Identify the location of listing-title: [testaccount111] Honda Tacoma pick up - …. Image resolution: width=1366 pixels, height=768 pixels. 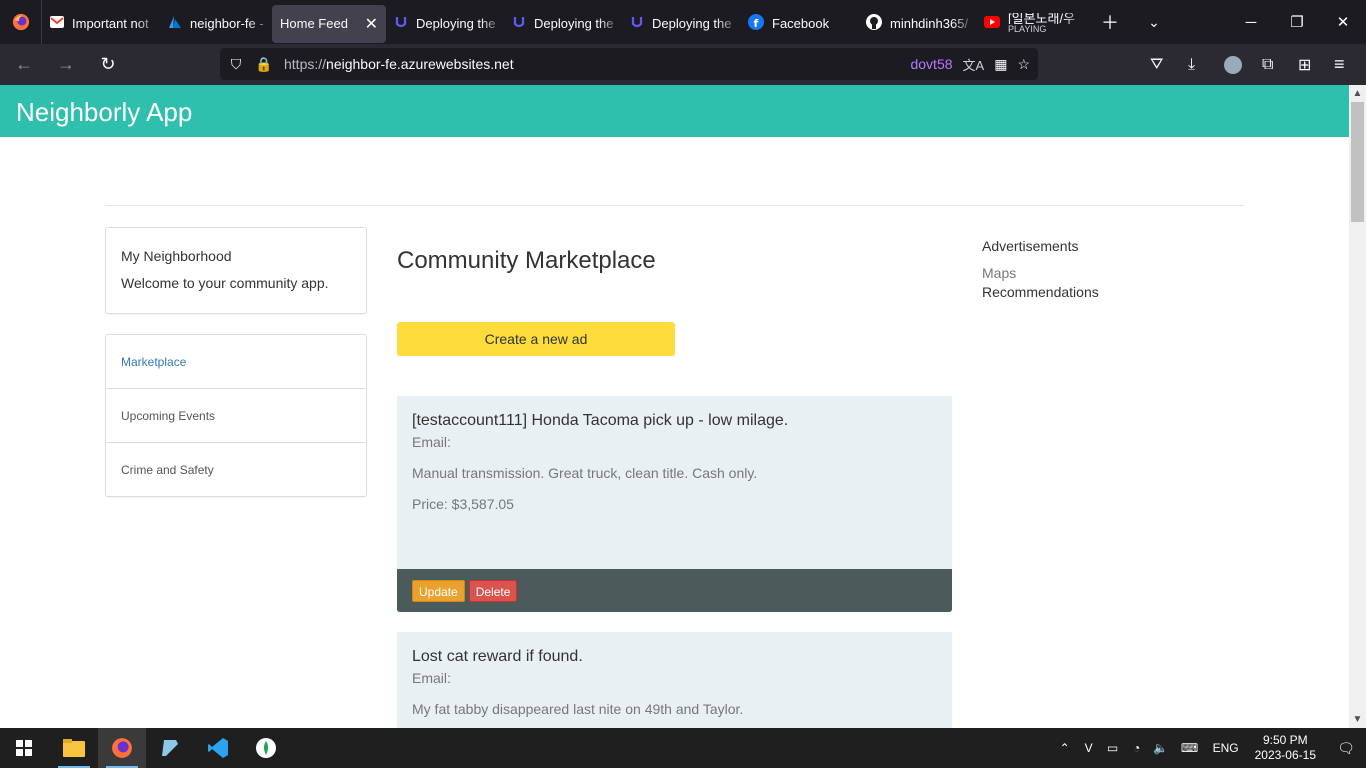
(600, 420).